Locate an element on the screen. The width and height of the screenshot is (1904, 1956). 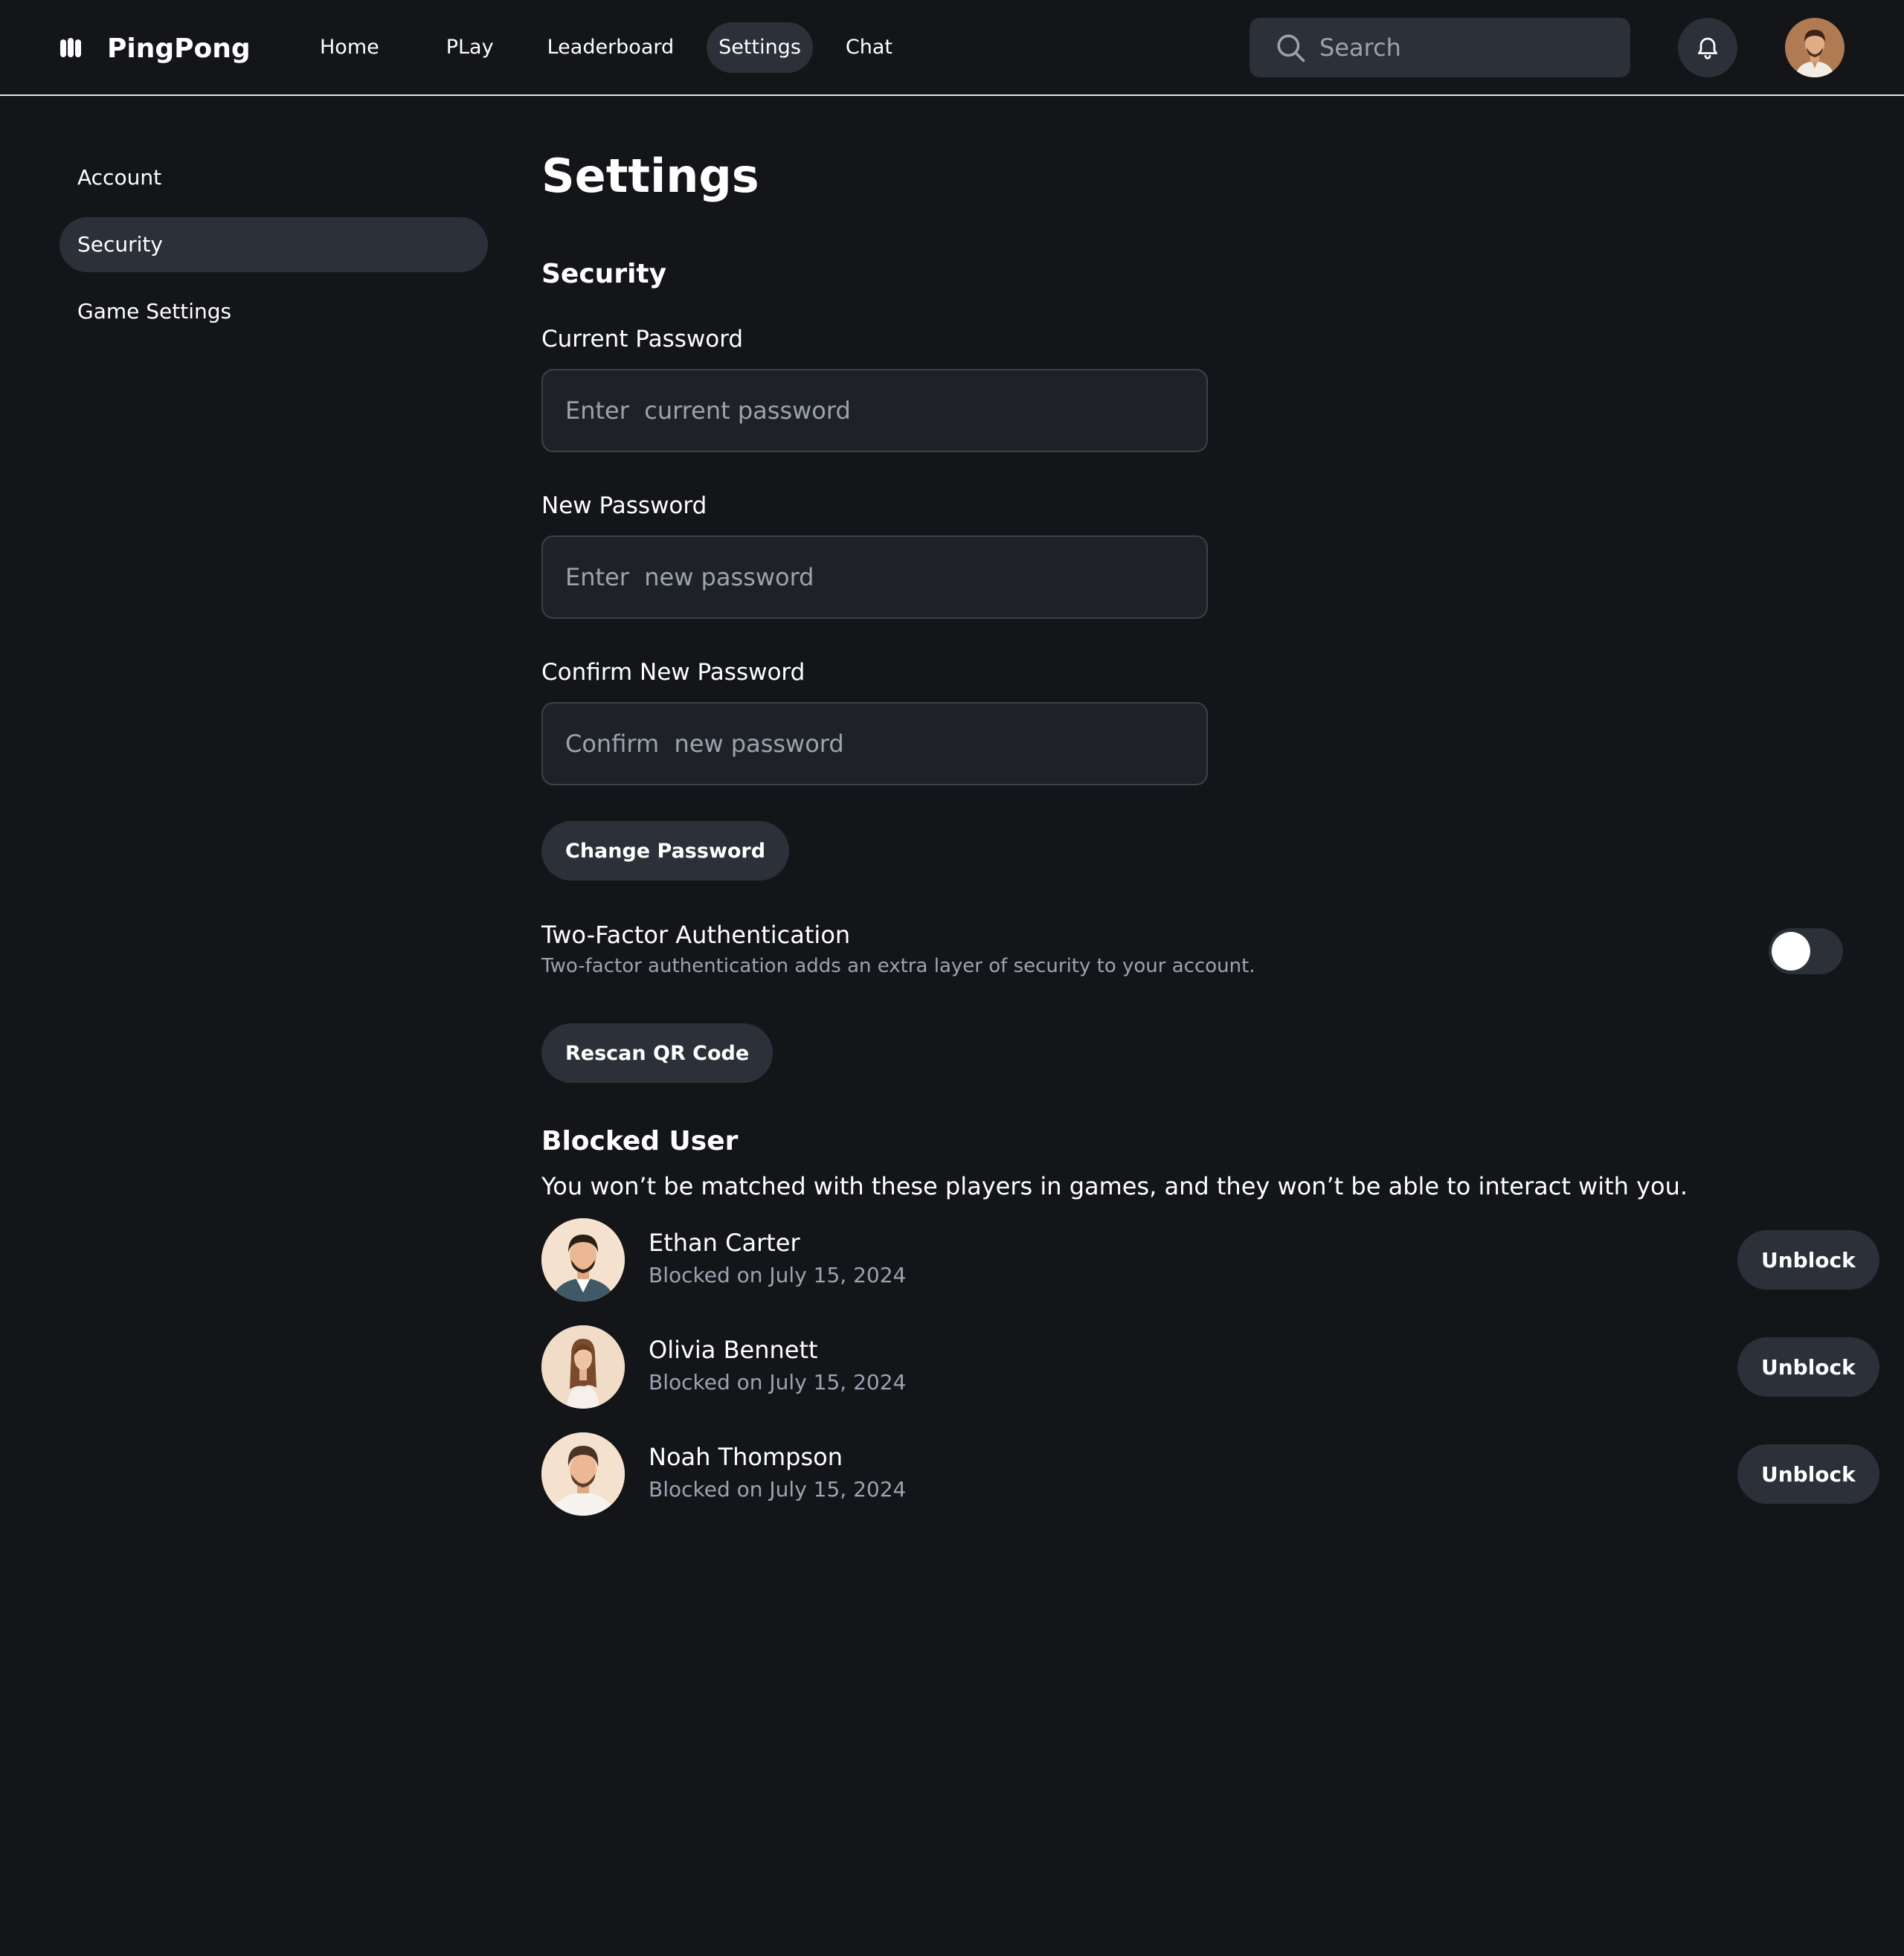
sidebar-item-account: Account is located at coordinates (274, 177).